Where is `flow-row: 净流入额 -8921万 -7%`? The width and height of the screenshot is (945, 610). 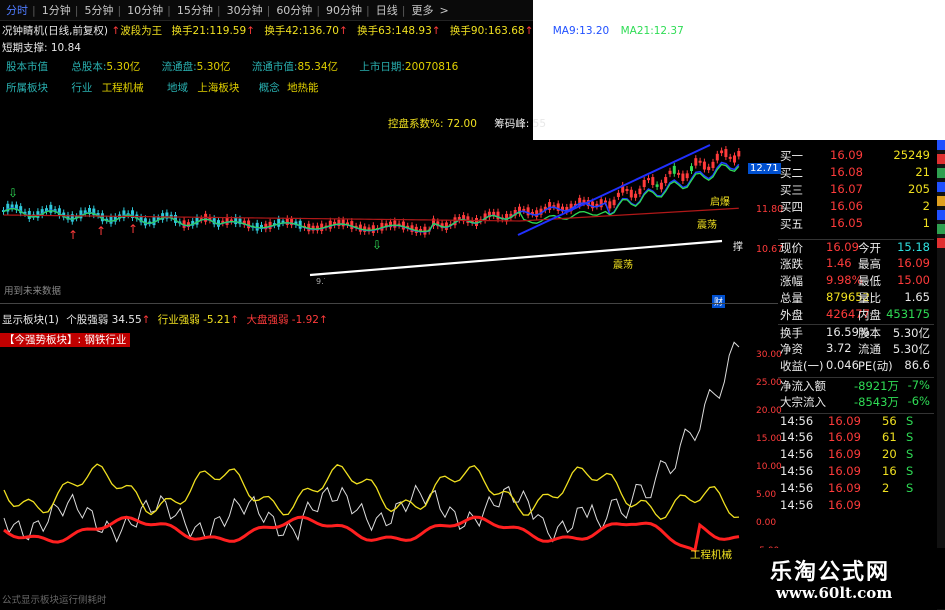 flow-row: 净流入额 -8921万 -7% is located at coordinates (856, 385).